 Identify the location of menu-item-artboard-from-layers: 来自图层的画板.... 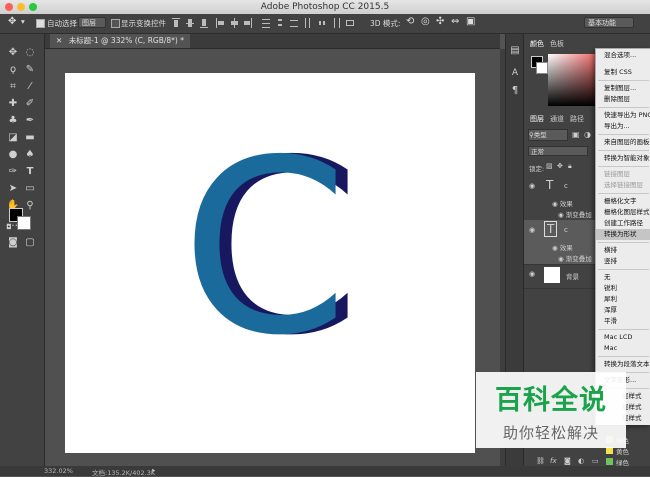
(623, 142).